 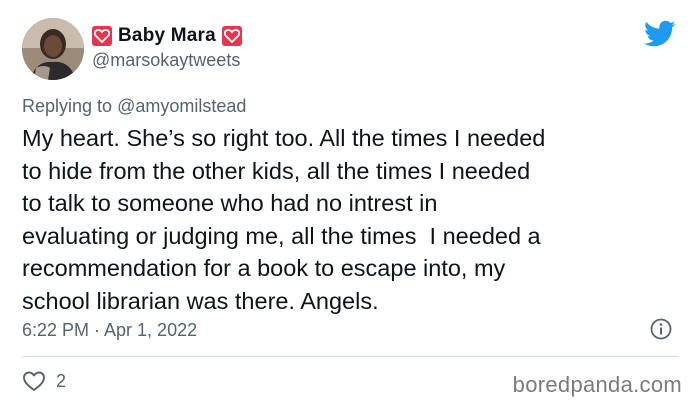 I want to click on display-name: Baby Mara, so click(x=167, y=36).